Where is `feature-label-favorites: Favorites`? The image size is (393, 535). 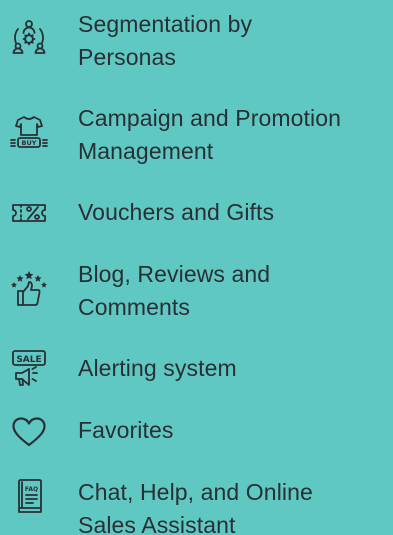
feature-label-favorites: Favorites is located at coordinates (126, 430).